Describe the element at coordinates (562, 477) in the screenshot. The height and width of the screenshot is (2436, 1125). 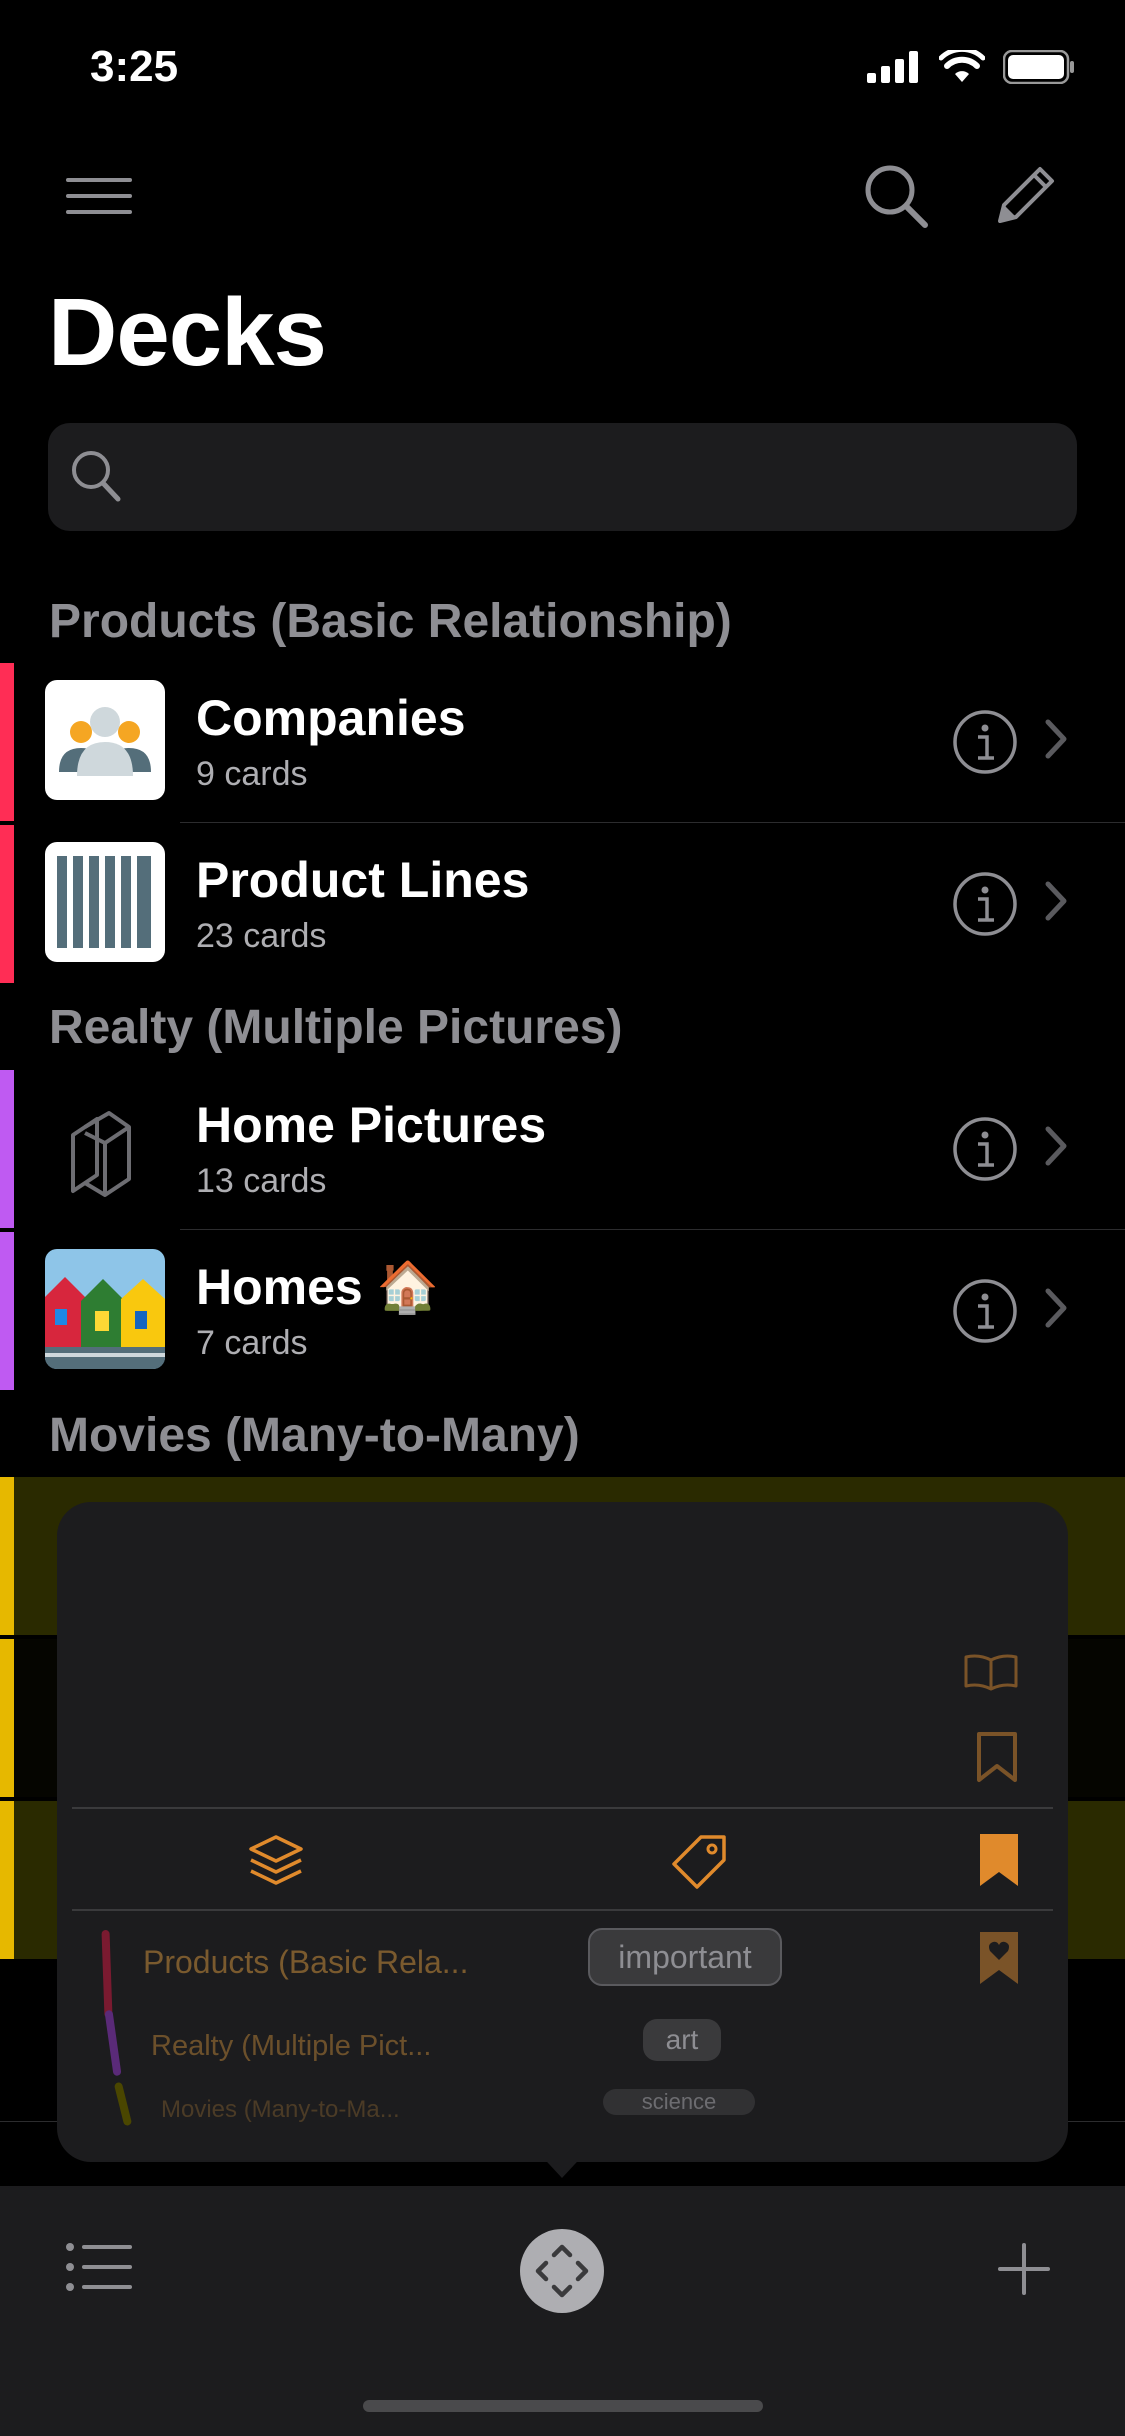
I see `search-input` at that location.